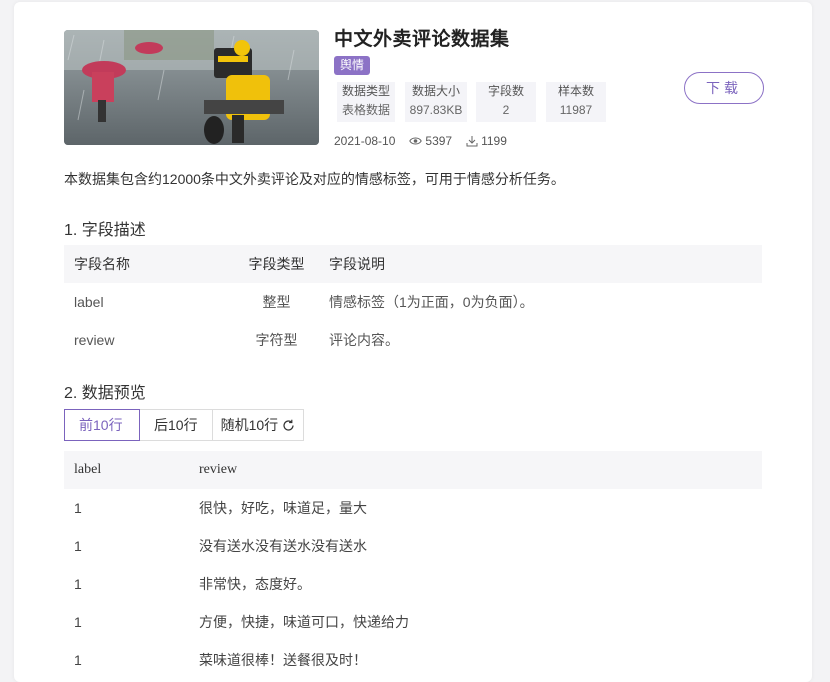  Describe the element at coordinates (439, 141) in the screenshot. I see `views-count: 5397` at that location.